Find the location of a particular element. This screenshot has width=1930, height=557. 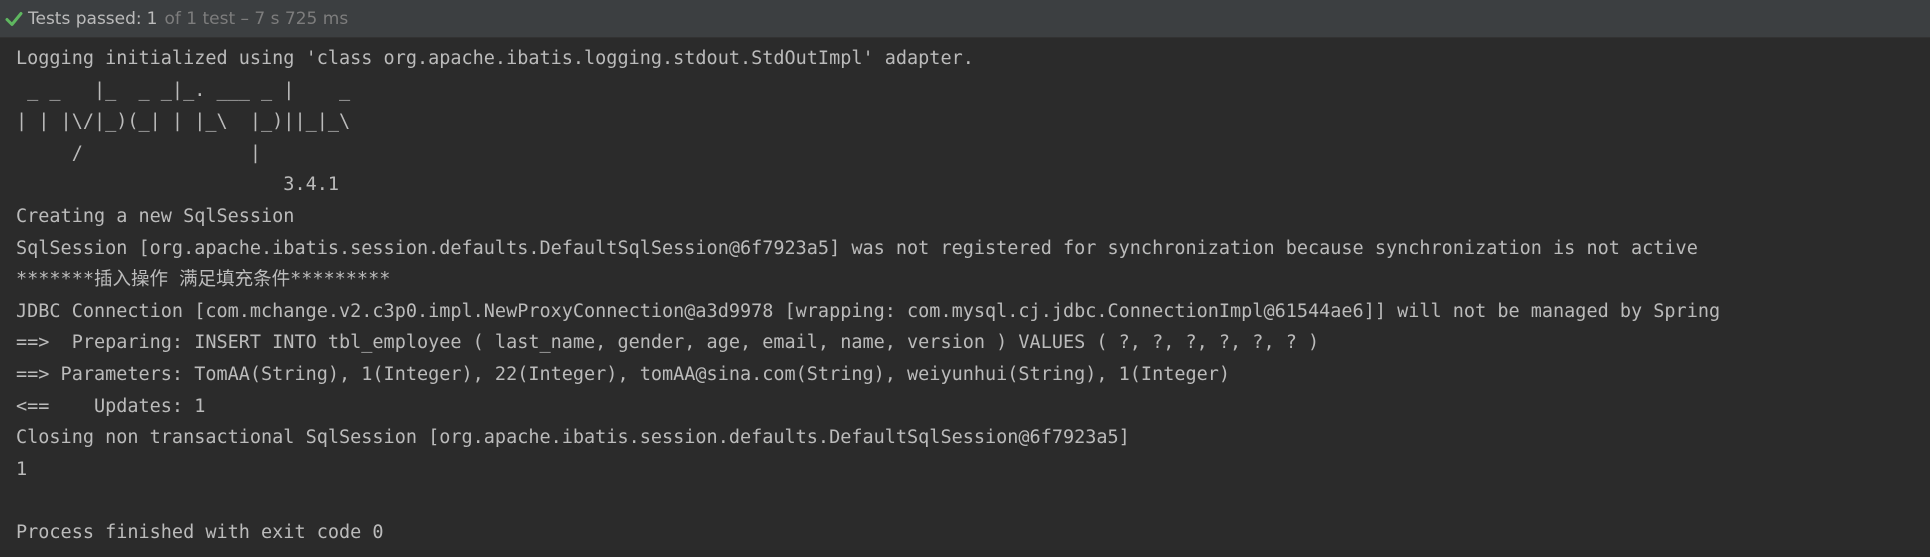

console-line: 1 is located at coordinates (22, 469).